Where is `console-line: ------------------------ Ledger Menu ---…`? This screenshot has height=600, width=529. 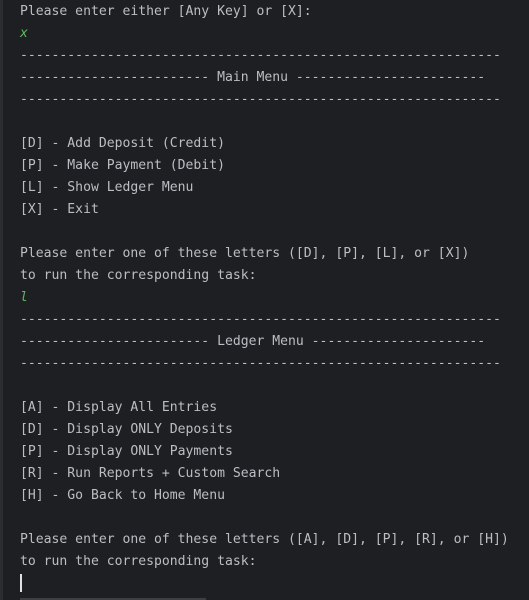 console-line: ------------------------ Ledger Menu ---… is located at coordinates (253, 341).